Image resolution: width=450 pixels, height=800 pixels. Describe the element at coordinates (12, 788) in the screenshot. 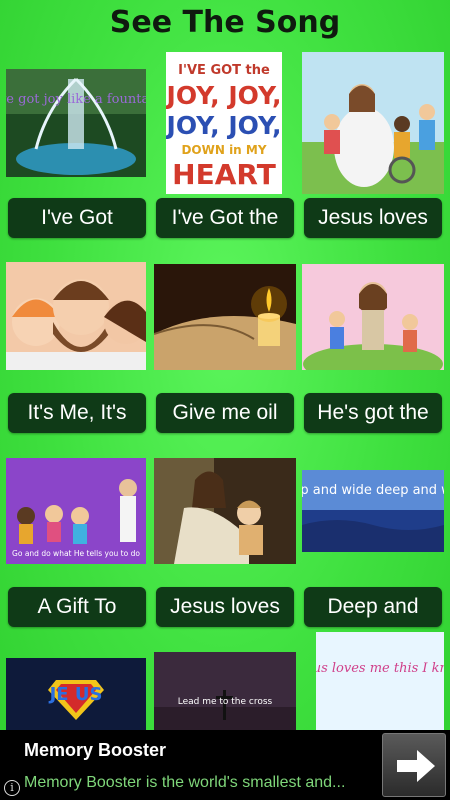

I see `info-icon: i` at that location.